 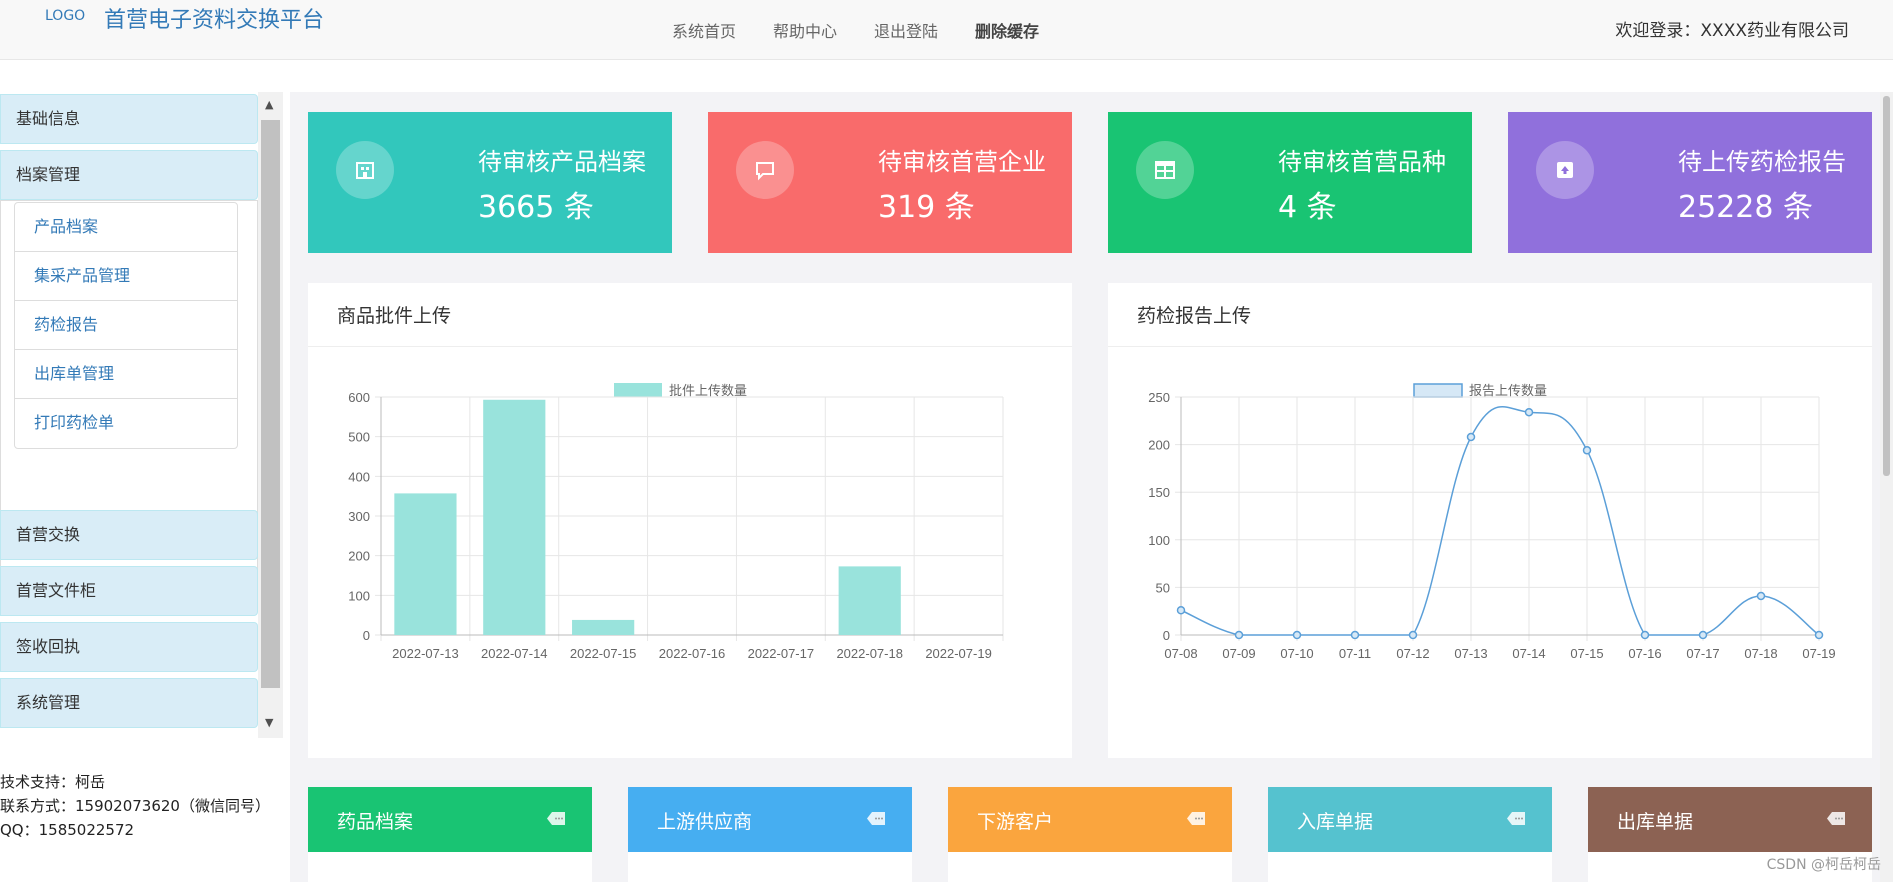 I want to click on submenu-drug-report: 药检报告, so click(x=126, y=325).